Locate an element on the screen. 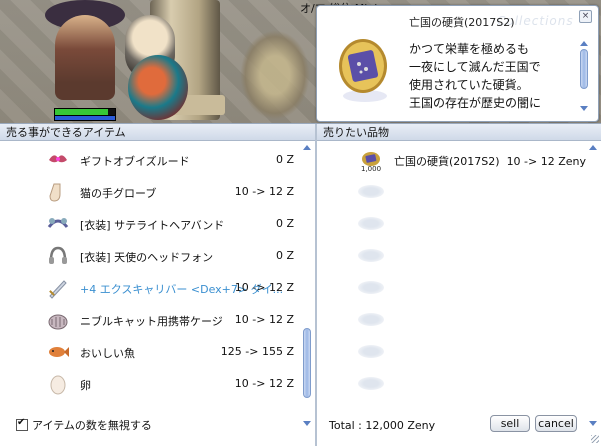  tooltip-title: 亡国の硬貨(2017S2) is located at coordinates (462, 22).